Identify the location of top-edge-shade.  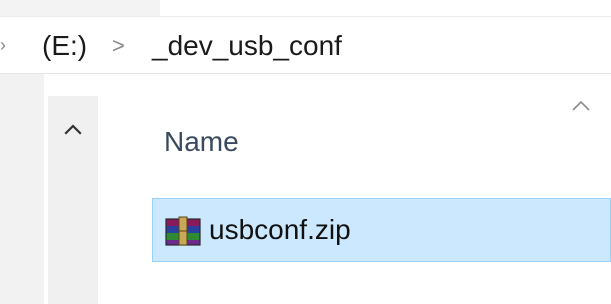
(80, 8).